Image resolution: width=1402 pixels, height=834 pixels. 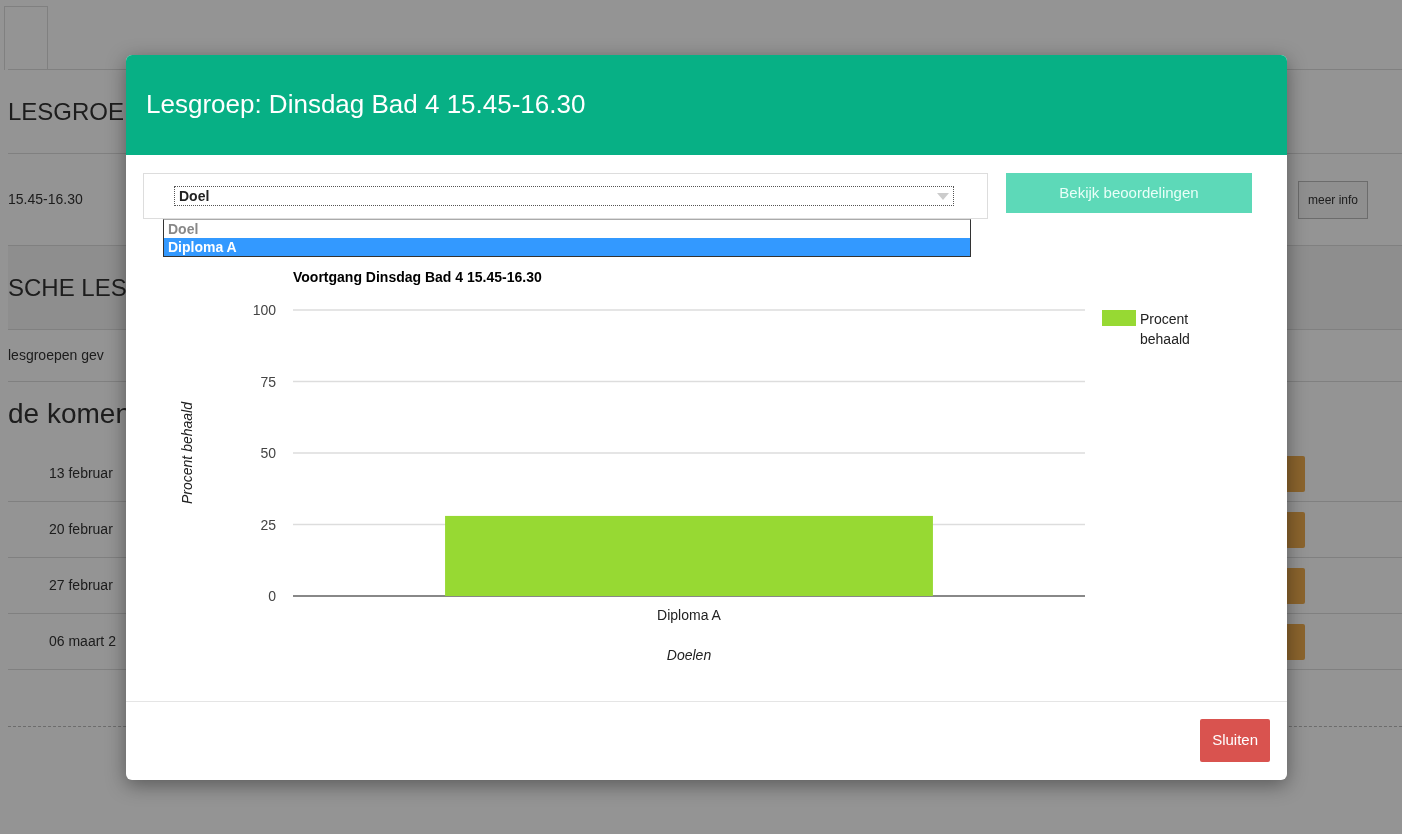 What do you see at coordinates (66, 111) in the screenshot?
I see `section-heading: LESGROE` at bounding box center [66, 111].